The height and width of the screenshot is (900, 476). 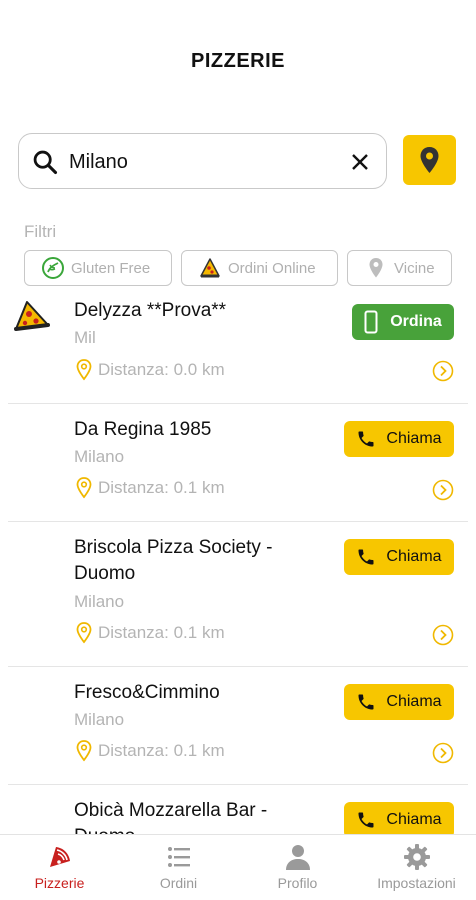 What do you see at coordinates (171, 817) in the screenshot?
I see `pizzeria-name: Obicà Mozzarella Bar - Duomo` at bounding box center [171, 817].